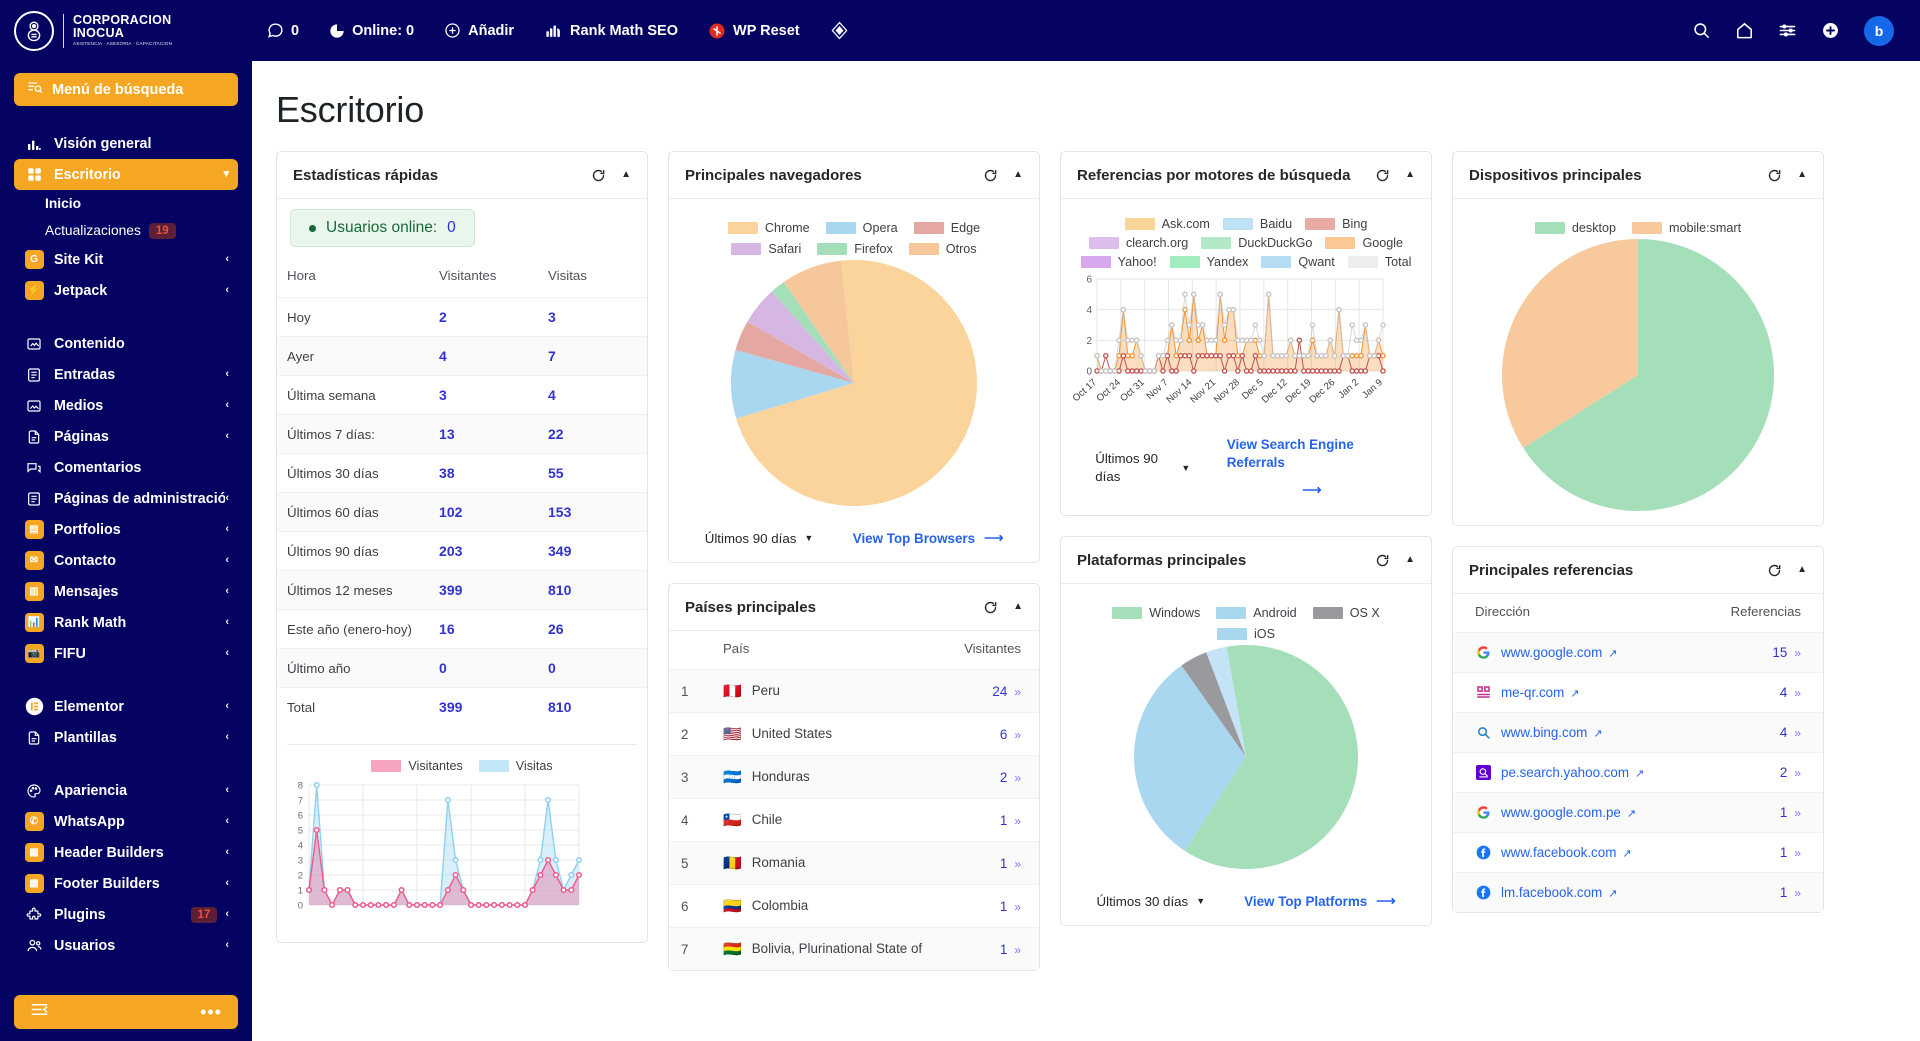 Image resolution: width=1920 pixels, height=1041 pixels. What do you see at coordinates (1167, 224) in the screenshot?
I see `legend-item: Ask.com` at bounding box center [1167, 224].